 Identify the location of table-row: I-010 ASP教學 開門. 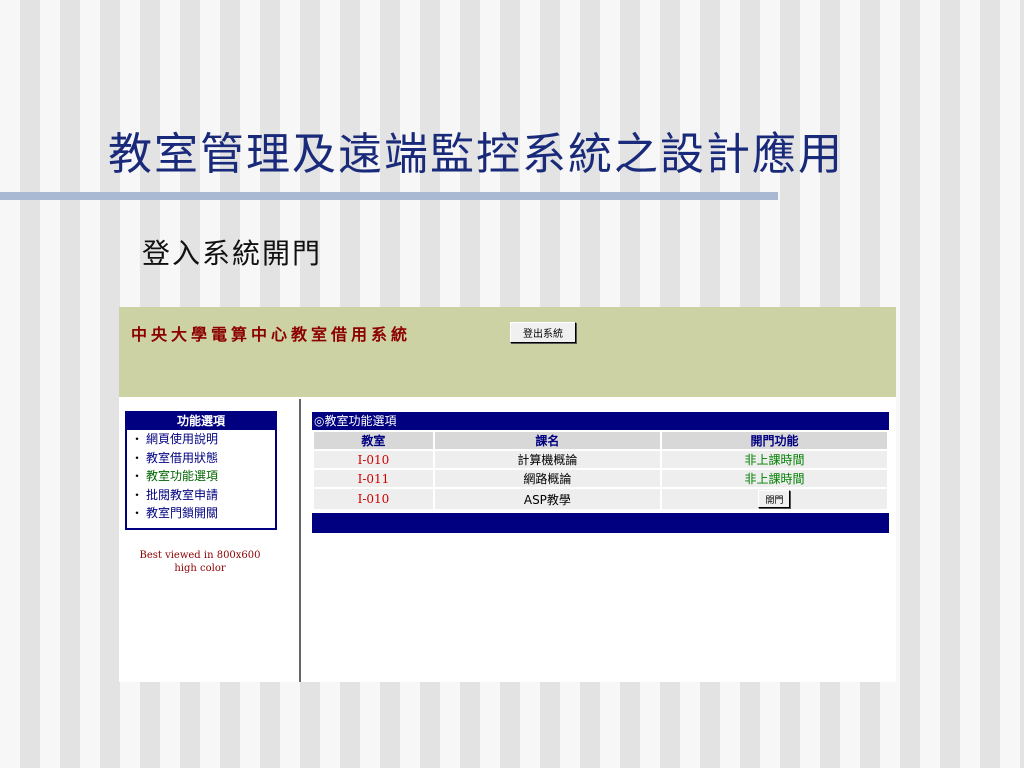
(600, 499).